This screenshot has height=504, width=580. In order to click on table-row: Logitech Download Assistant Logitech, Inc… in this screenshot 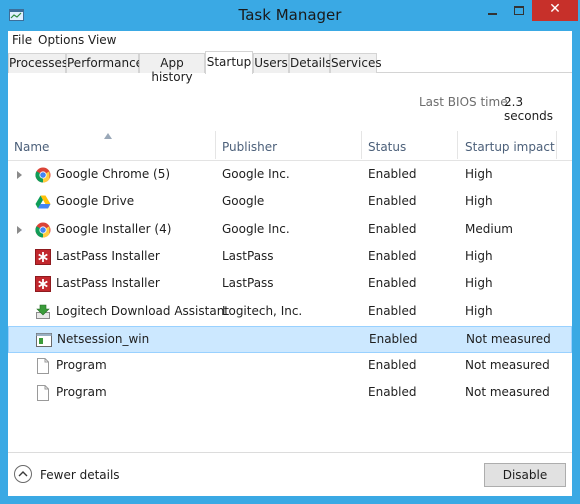, I will do `click(290, 312)`.